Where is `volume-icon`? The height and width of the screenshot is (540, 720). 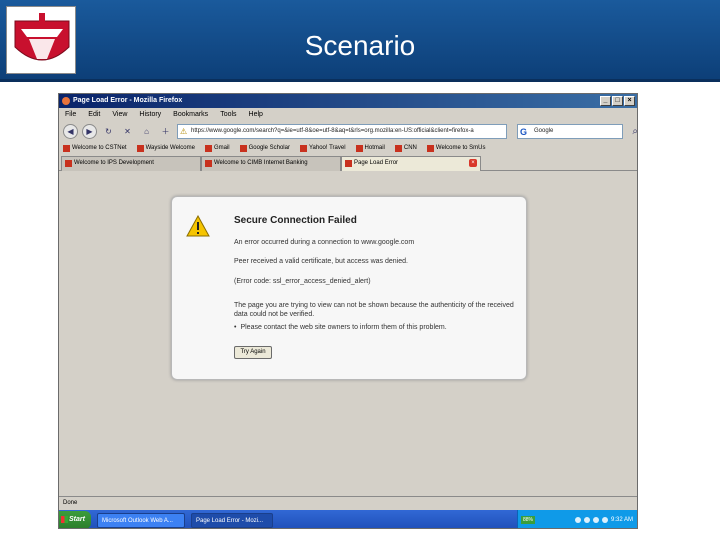
volume-icon is located at coordinates (586, 520).